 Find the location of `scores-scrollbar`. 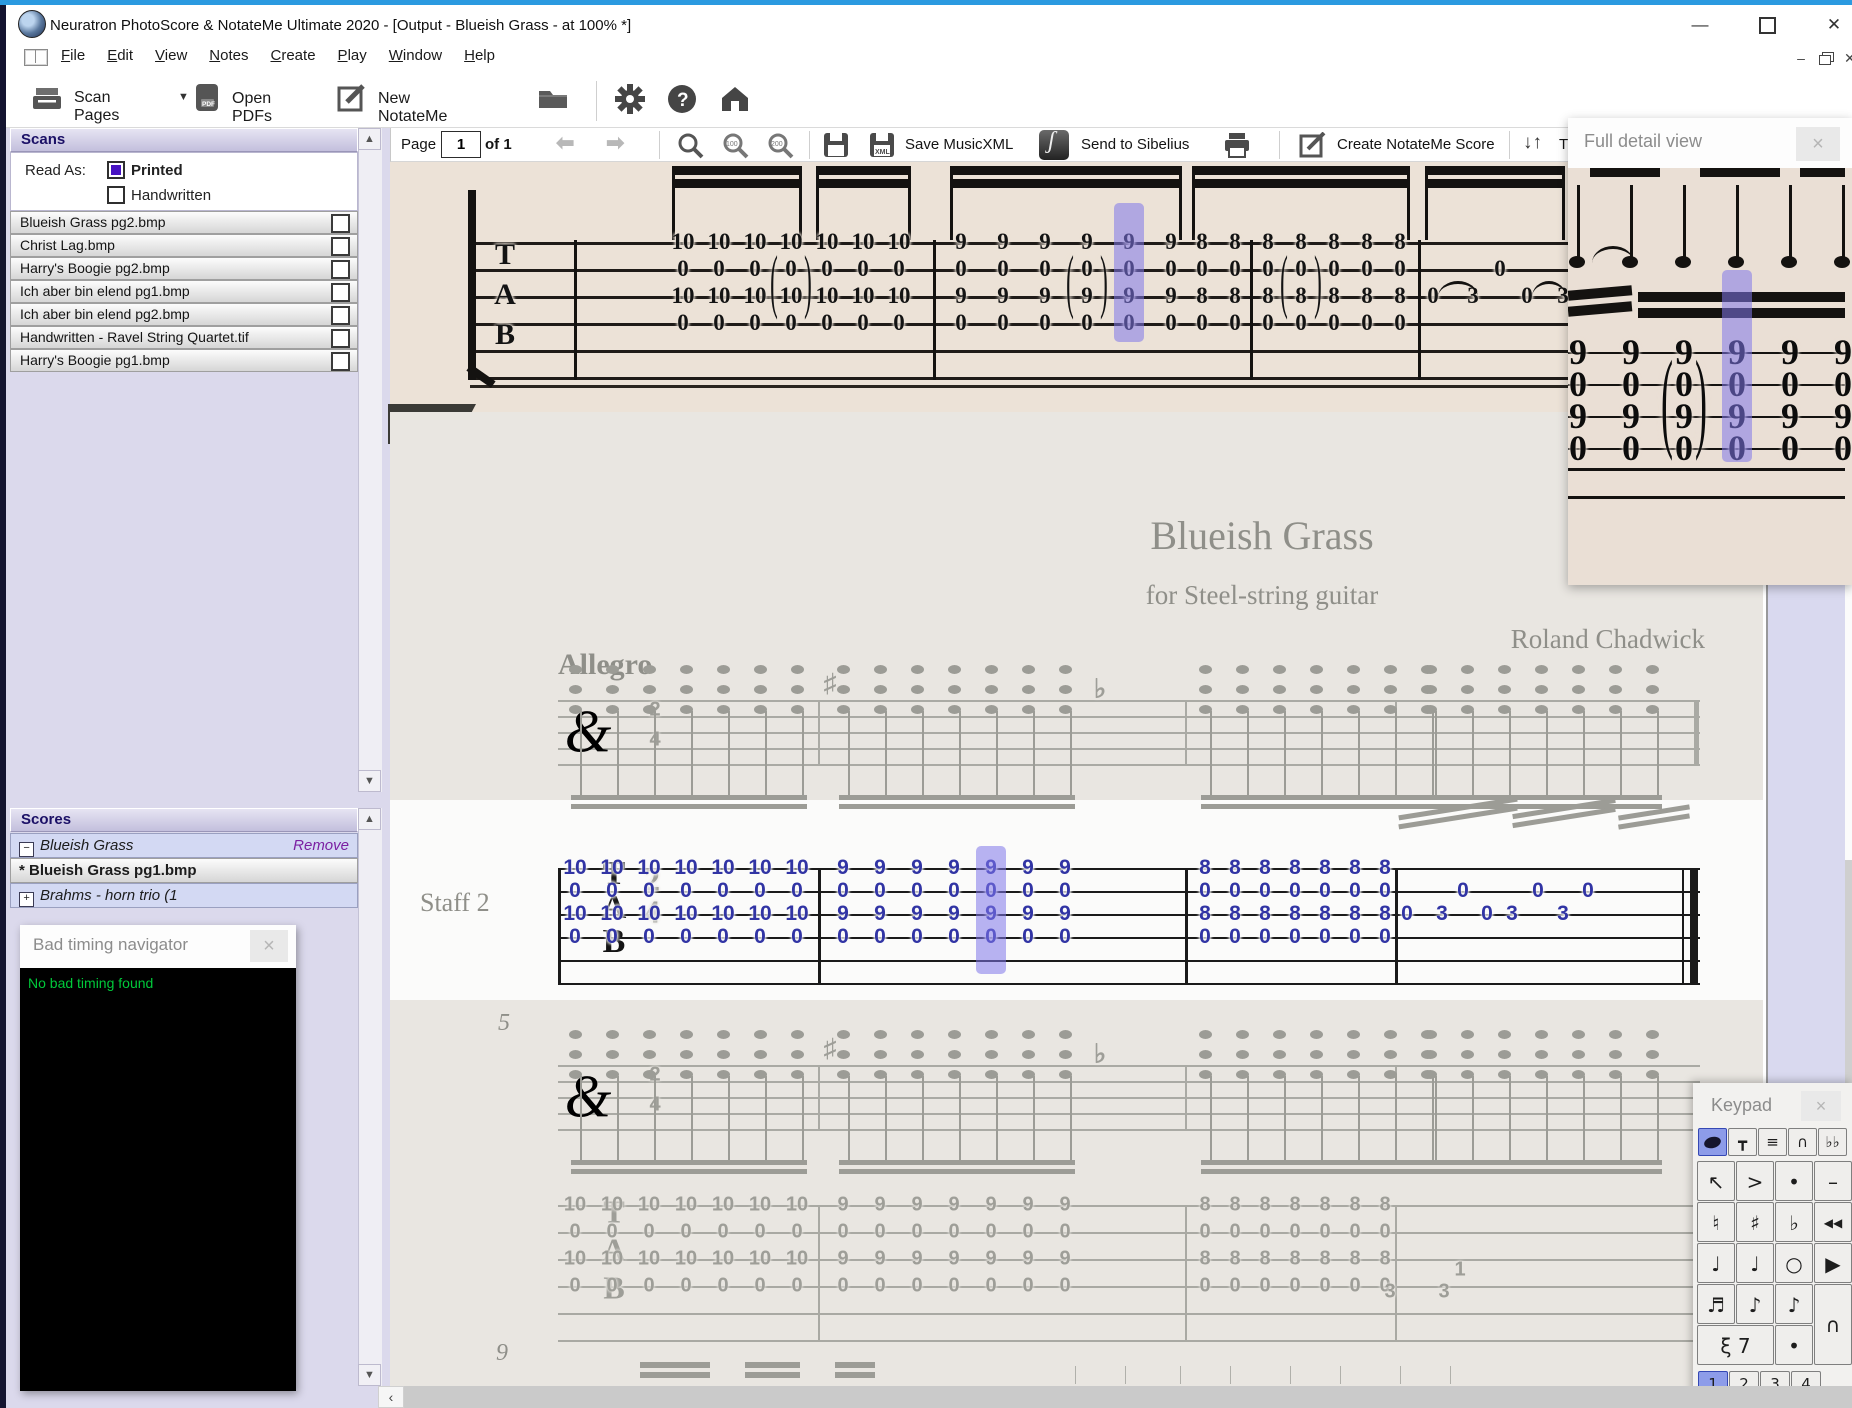

scores-scrollbar is located at coordinates (370, 1097).